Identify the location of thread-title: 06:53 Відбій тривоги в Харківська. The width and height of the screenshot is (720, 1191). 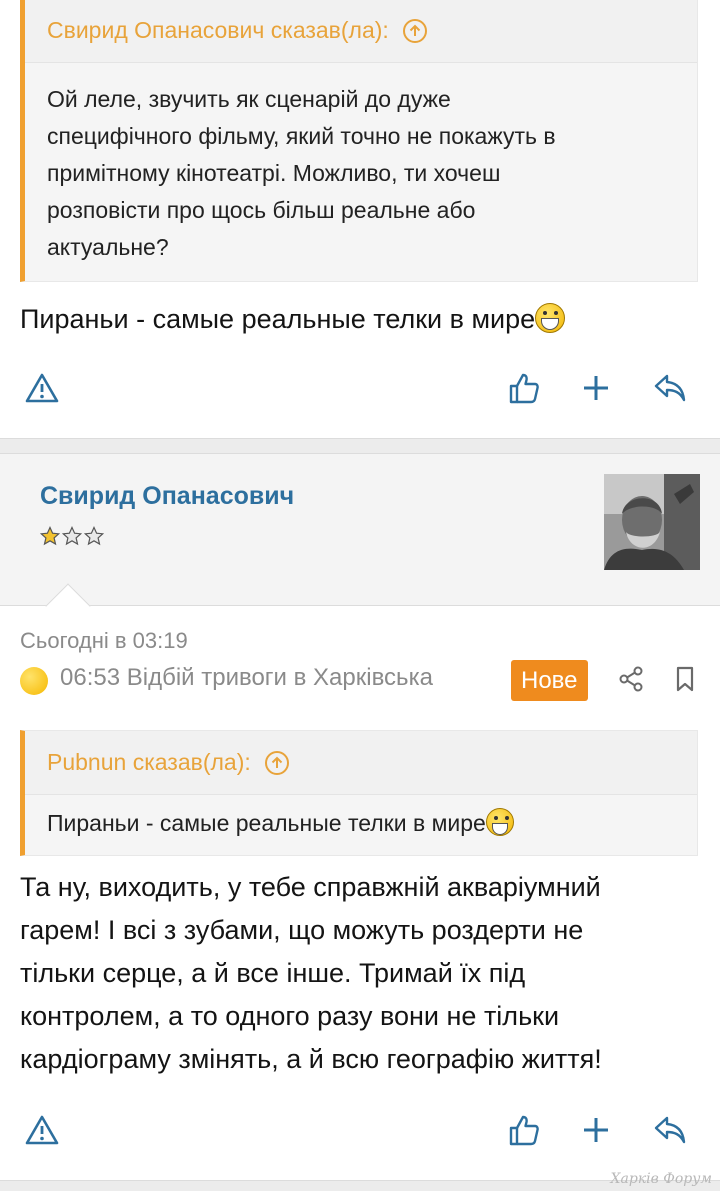
(246, 678).